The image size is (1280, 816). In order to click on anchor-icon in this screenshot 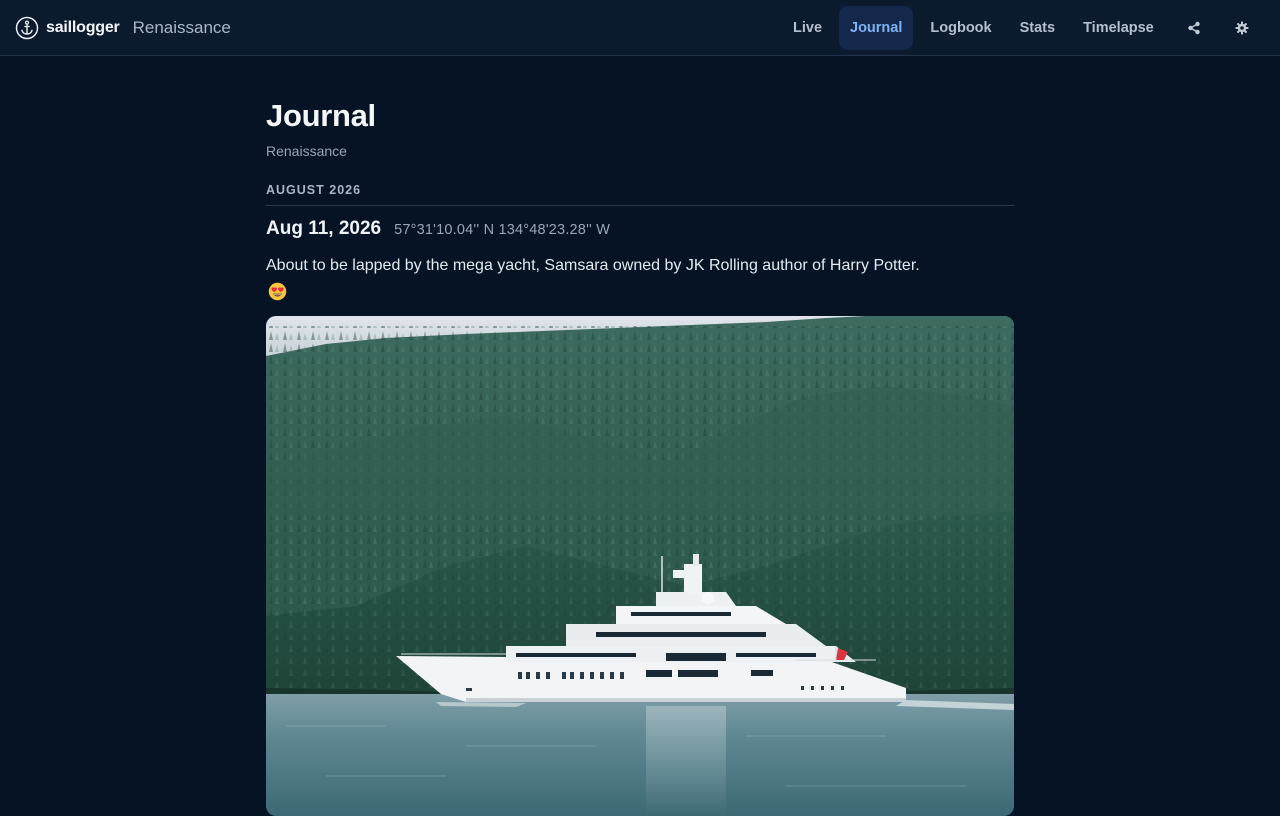, I will do `click(27, 27)`.